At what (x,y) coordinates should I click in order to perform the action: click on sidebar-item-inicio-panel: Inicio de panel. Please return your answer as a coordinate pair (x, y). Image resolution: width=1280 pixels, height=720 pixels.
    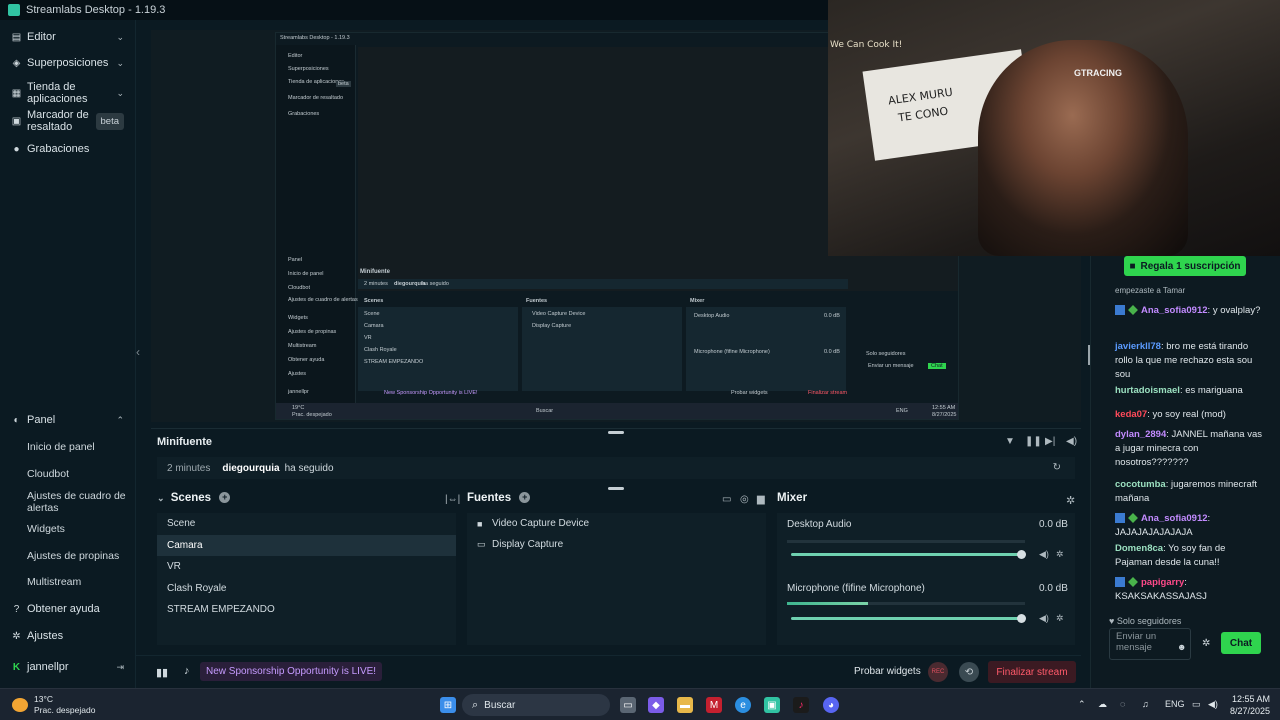
    Looking at the image, I should click on (61, 447).